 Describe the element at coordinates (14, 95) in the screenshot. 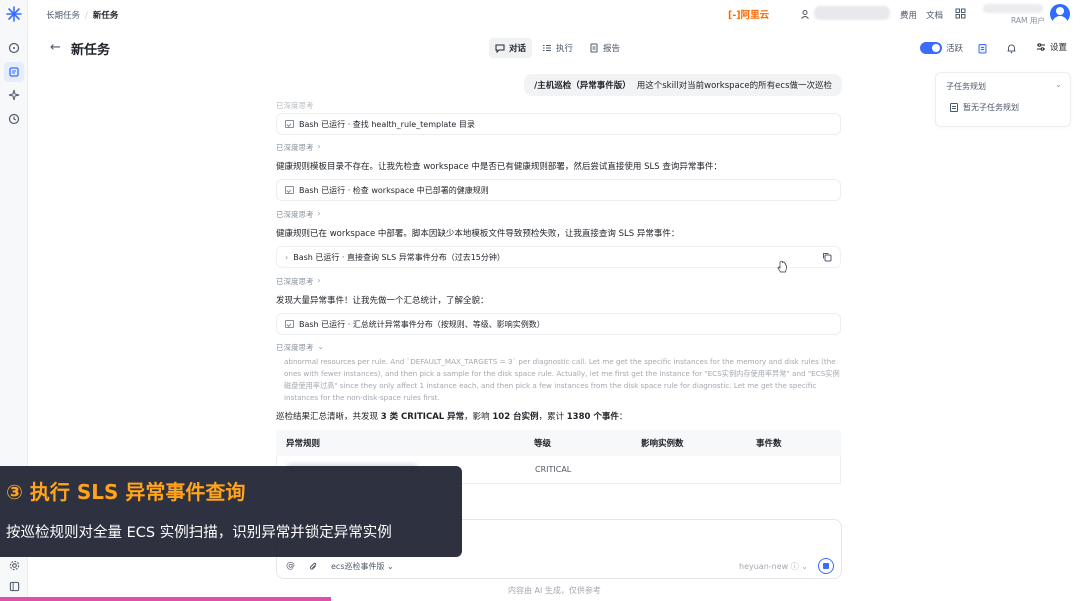

I see `sparkle-nav-icon` at that location.